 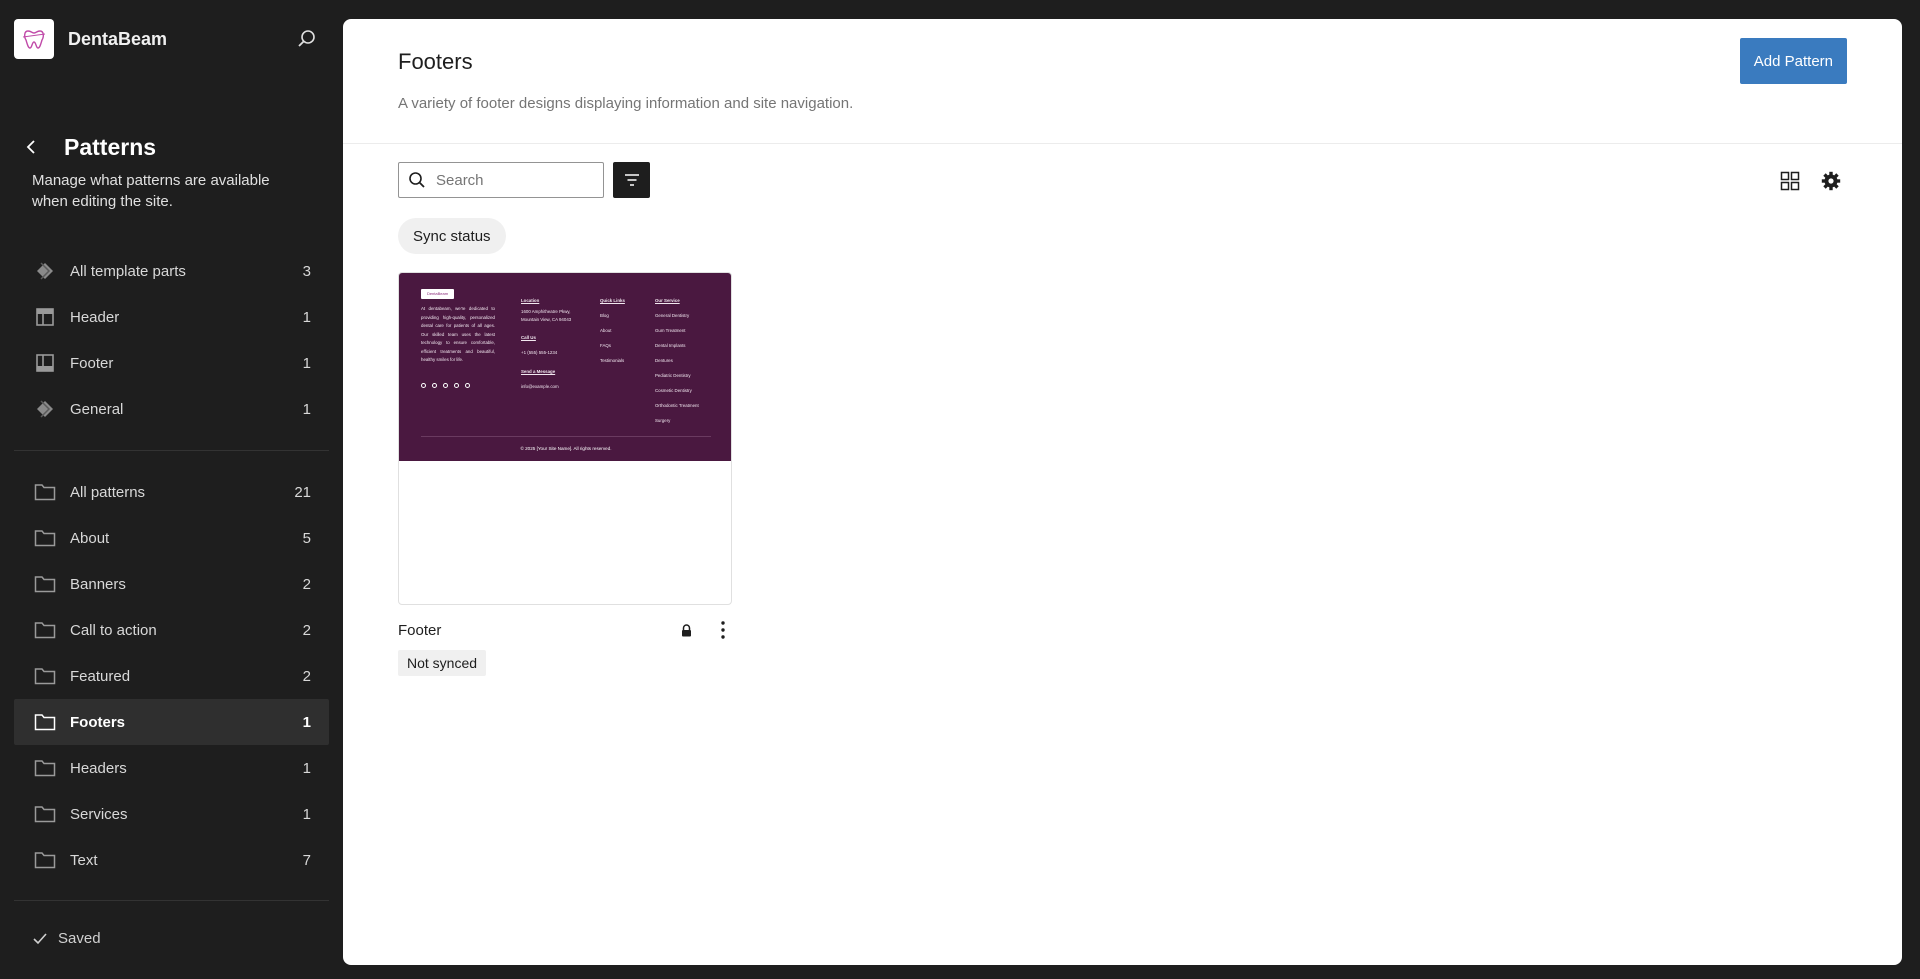 What do you see at coordinates (92, 363) in the screenshot?
I see `sidebar-item-label: Footer` at bounding box center [92, 363].